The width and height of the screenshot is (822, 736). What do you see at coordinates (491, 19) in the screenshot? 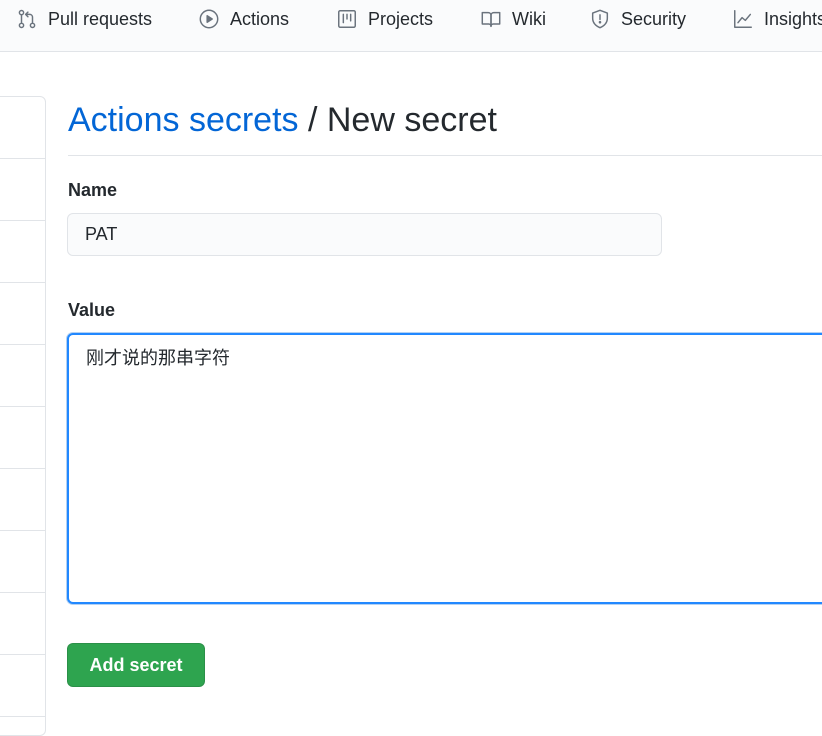
I see `book-icon` at bounding box center [491, 19].